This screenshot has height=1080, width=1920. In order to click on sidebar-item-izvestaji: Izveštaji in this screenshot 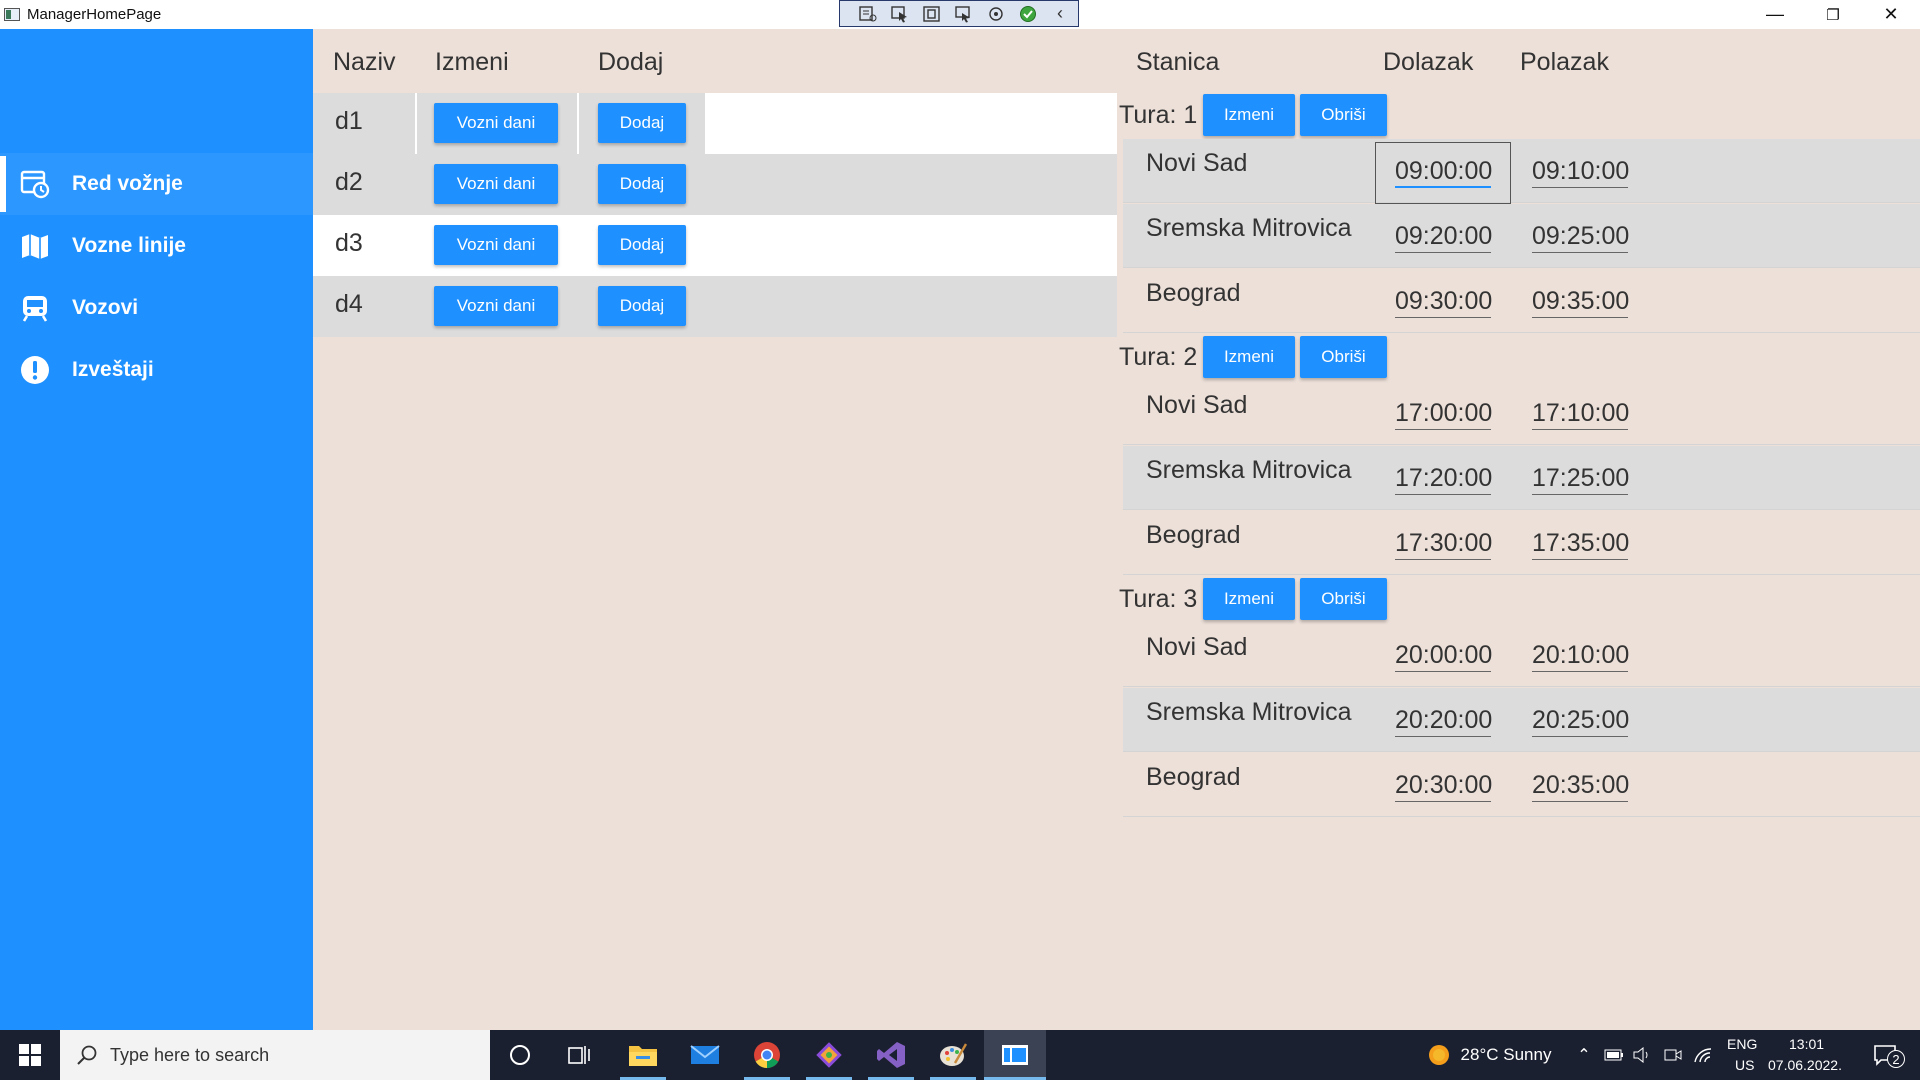, I will do `click(156, 370)`.